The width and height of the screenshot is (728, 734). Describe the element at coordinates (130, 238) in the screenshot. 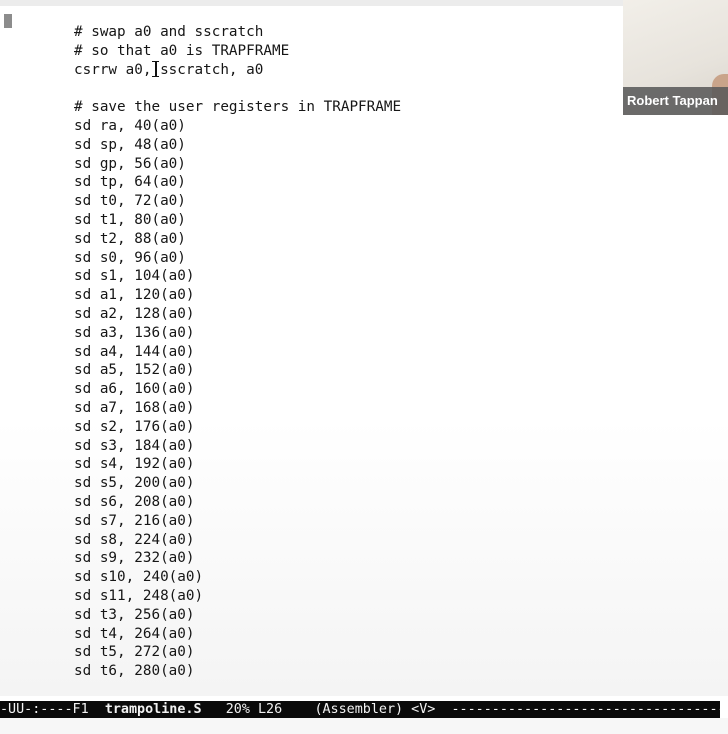

I see `code-line: sd t2, 88(a0)` at that location.